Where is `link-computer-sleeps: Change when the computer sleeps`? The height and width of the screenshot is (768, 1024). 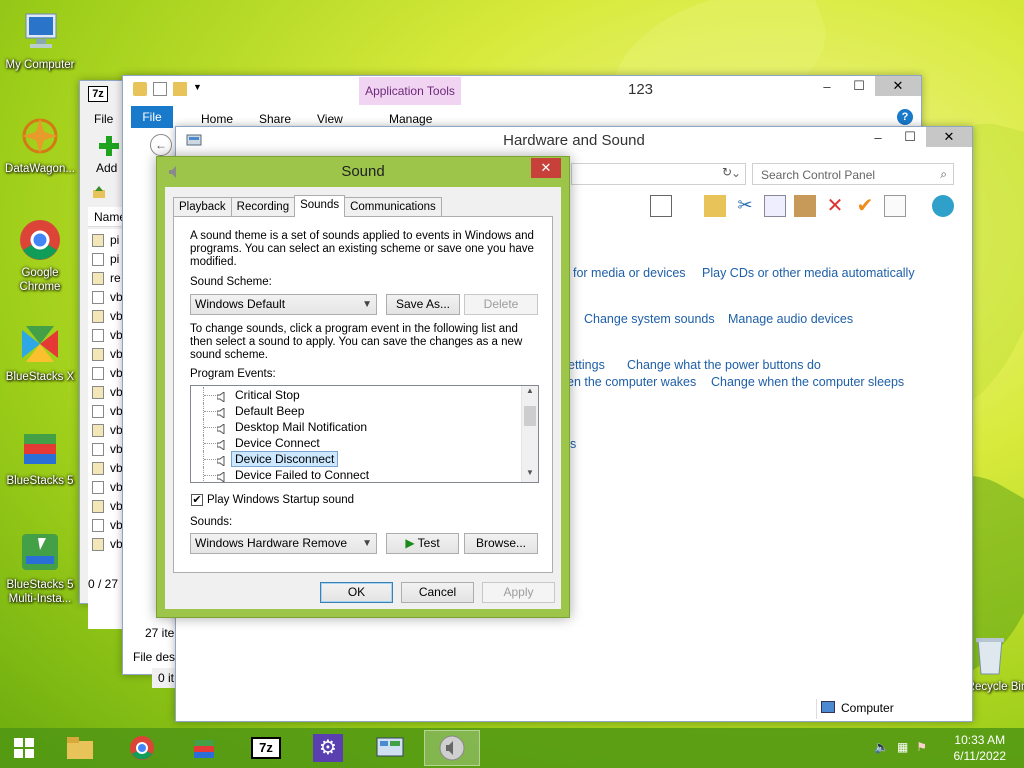
link-computer-sleeps: Change when the computer sleeps is located at coordinates (807, 382).